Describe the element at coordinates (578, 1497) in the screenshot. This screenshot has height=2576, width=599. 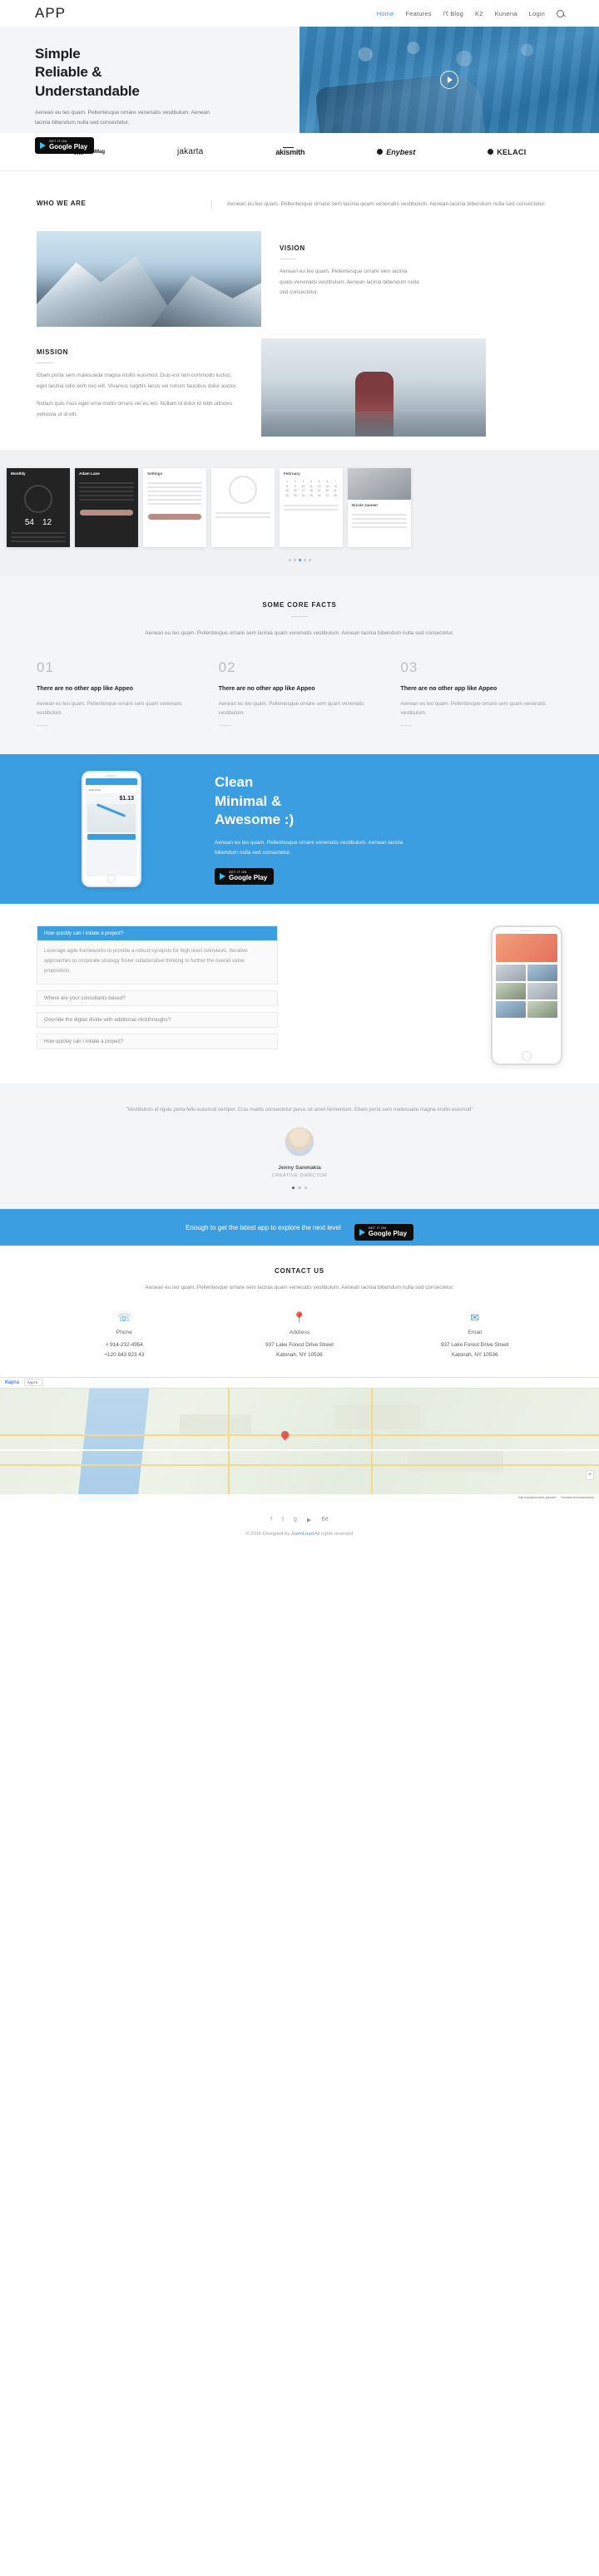
I see `map-terms: Условия использования` at that location.